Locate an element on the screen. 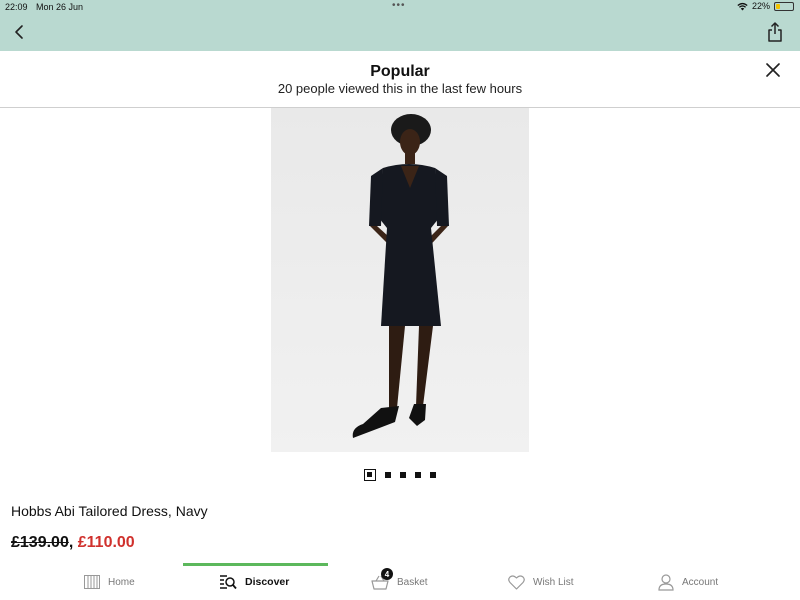  active-tab-indicator is located at coordinates (255, 564).